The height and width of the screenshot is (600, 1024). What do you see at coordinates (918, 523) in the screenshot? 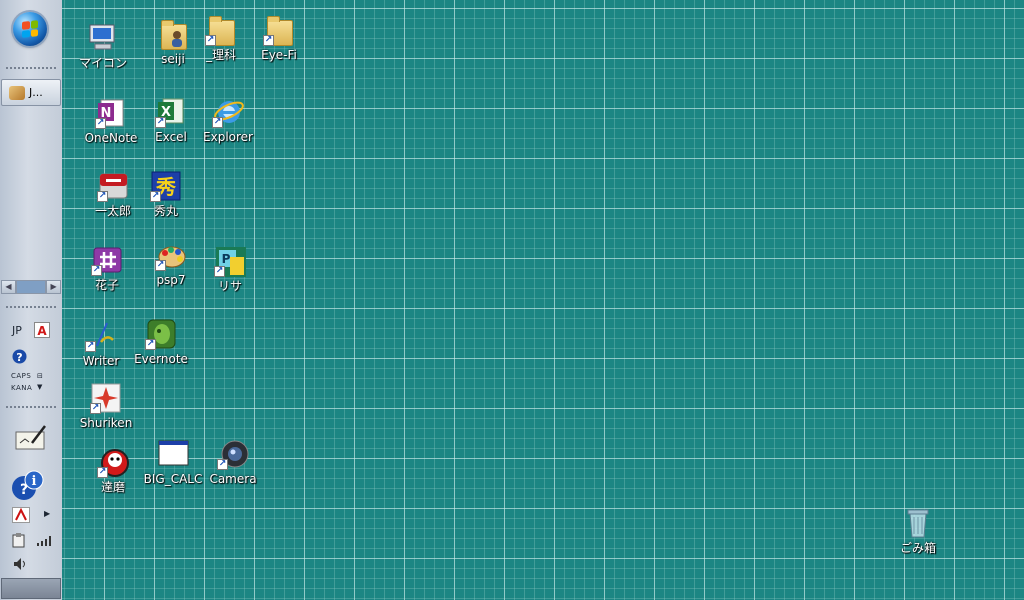
I see `recycle-bin-icon` at bounding box center [918, 523].